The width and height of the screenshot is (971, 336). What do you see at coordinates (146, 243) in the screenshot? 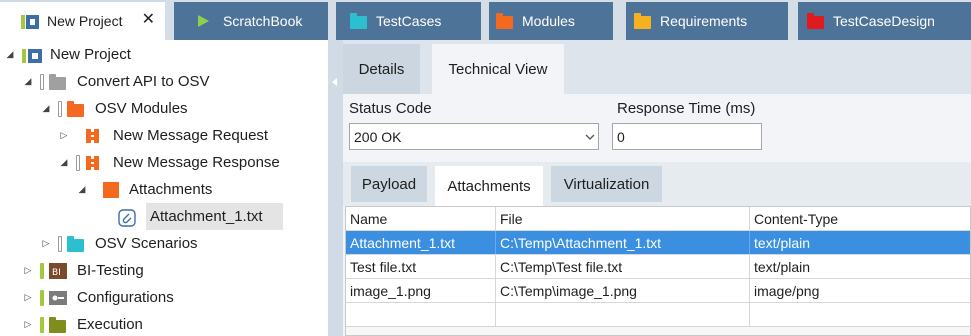
I see `tree-item-label: OSV Scenarios` at bounding box center [146, 243].